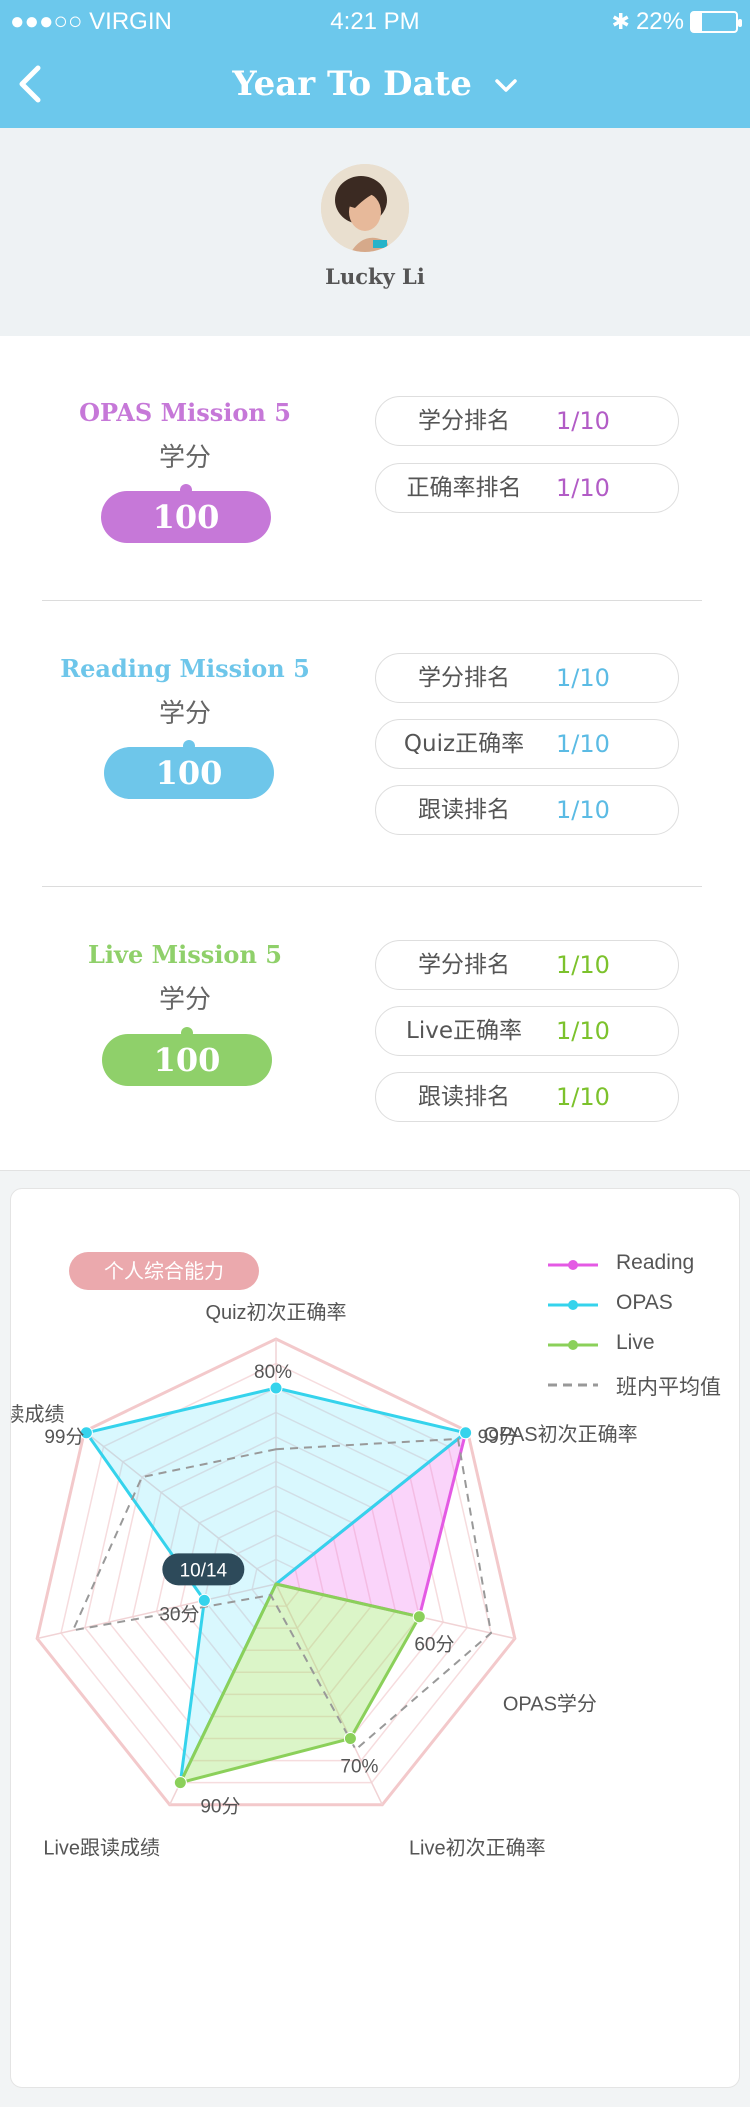  Describe the element at coordinates (464, 744) in the screenshot. I see `rank-label: Quiz正确率` at that location.